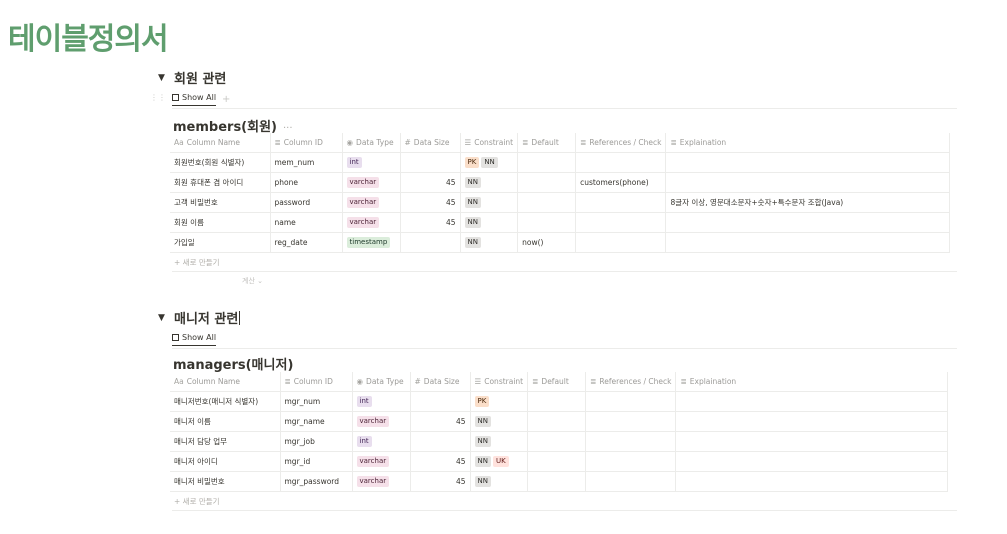 This screenshot has width=1007, height=534. I want to click on cell-constraints: PK, so click(499, 401).